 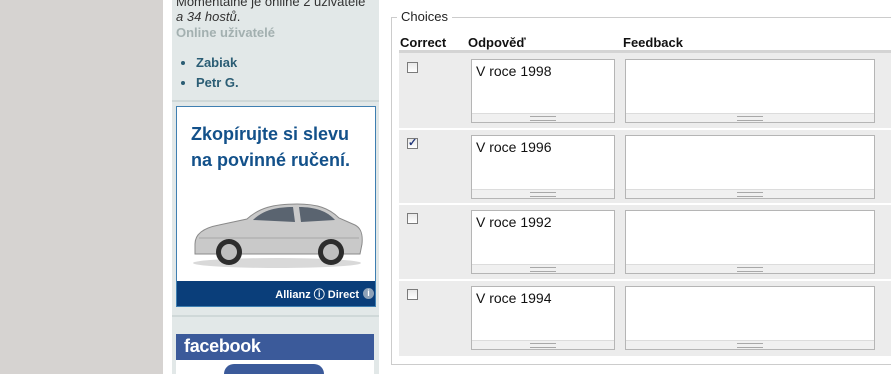 What do you see at coordinates (543, 318) in the screenshot?
I see `answer-textarea: V roce 1994` at bounding box center [543, 318].